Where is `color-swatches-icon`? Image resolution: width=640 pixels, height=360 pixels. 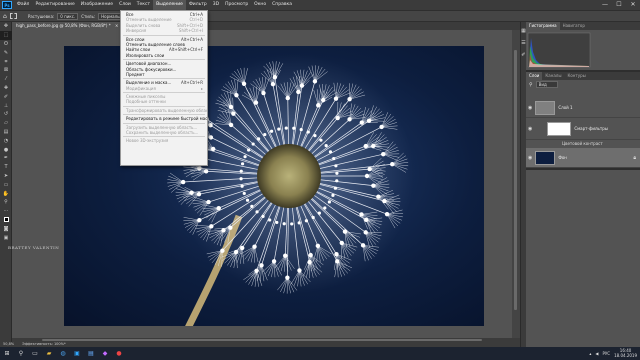
color-swatches-icon is located at coordinates (6, 220).